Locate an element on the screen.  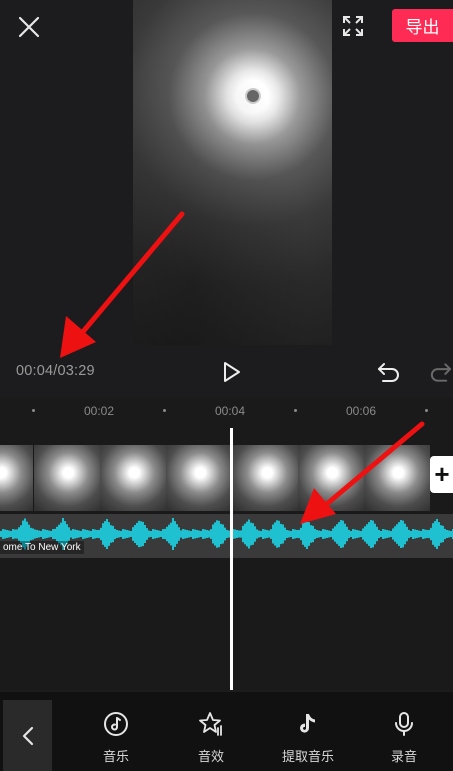
ruler-label: 00:06 is located at coordinates (361, 411).